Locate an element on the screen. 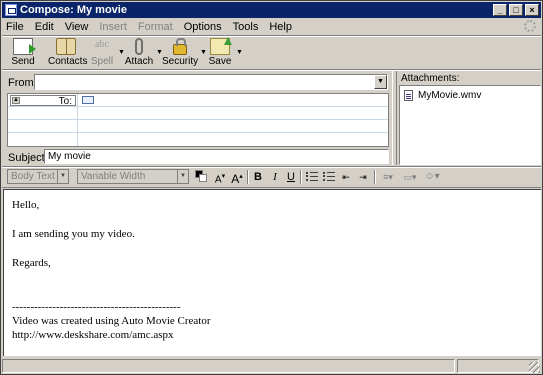 The image size is (543, 375). paragraph-style-value: Body Text is located at coordinates (33, 176).